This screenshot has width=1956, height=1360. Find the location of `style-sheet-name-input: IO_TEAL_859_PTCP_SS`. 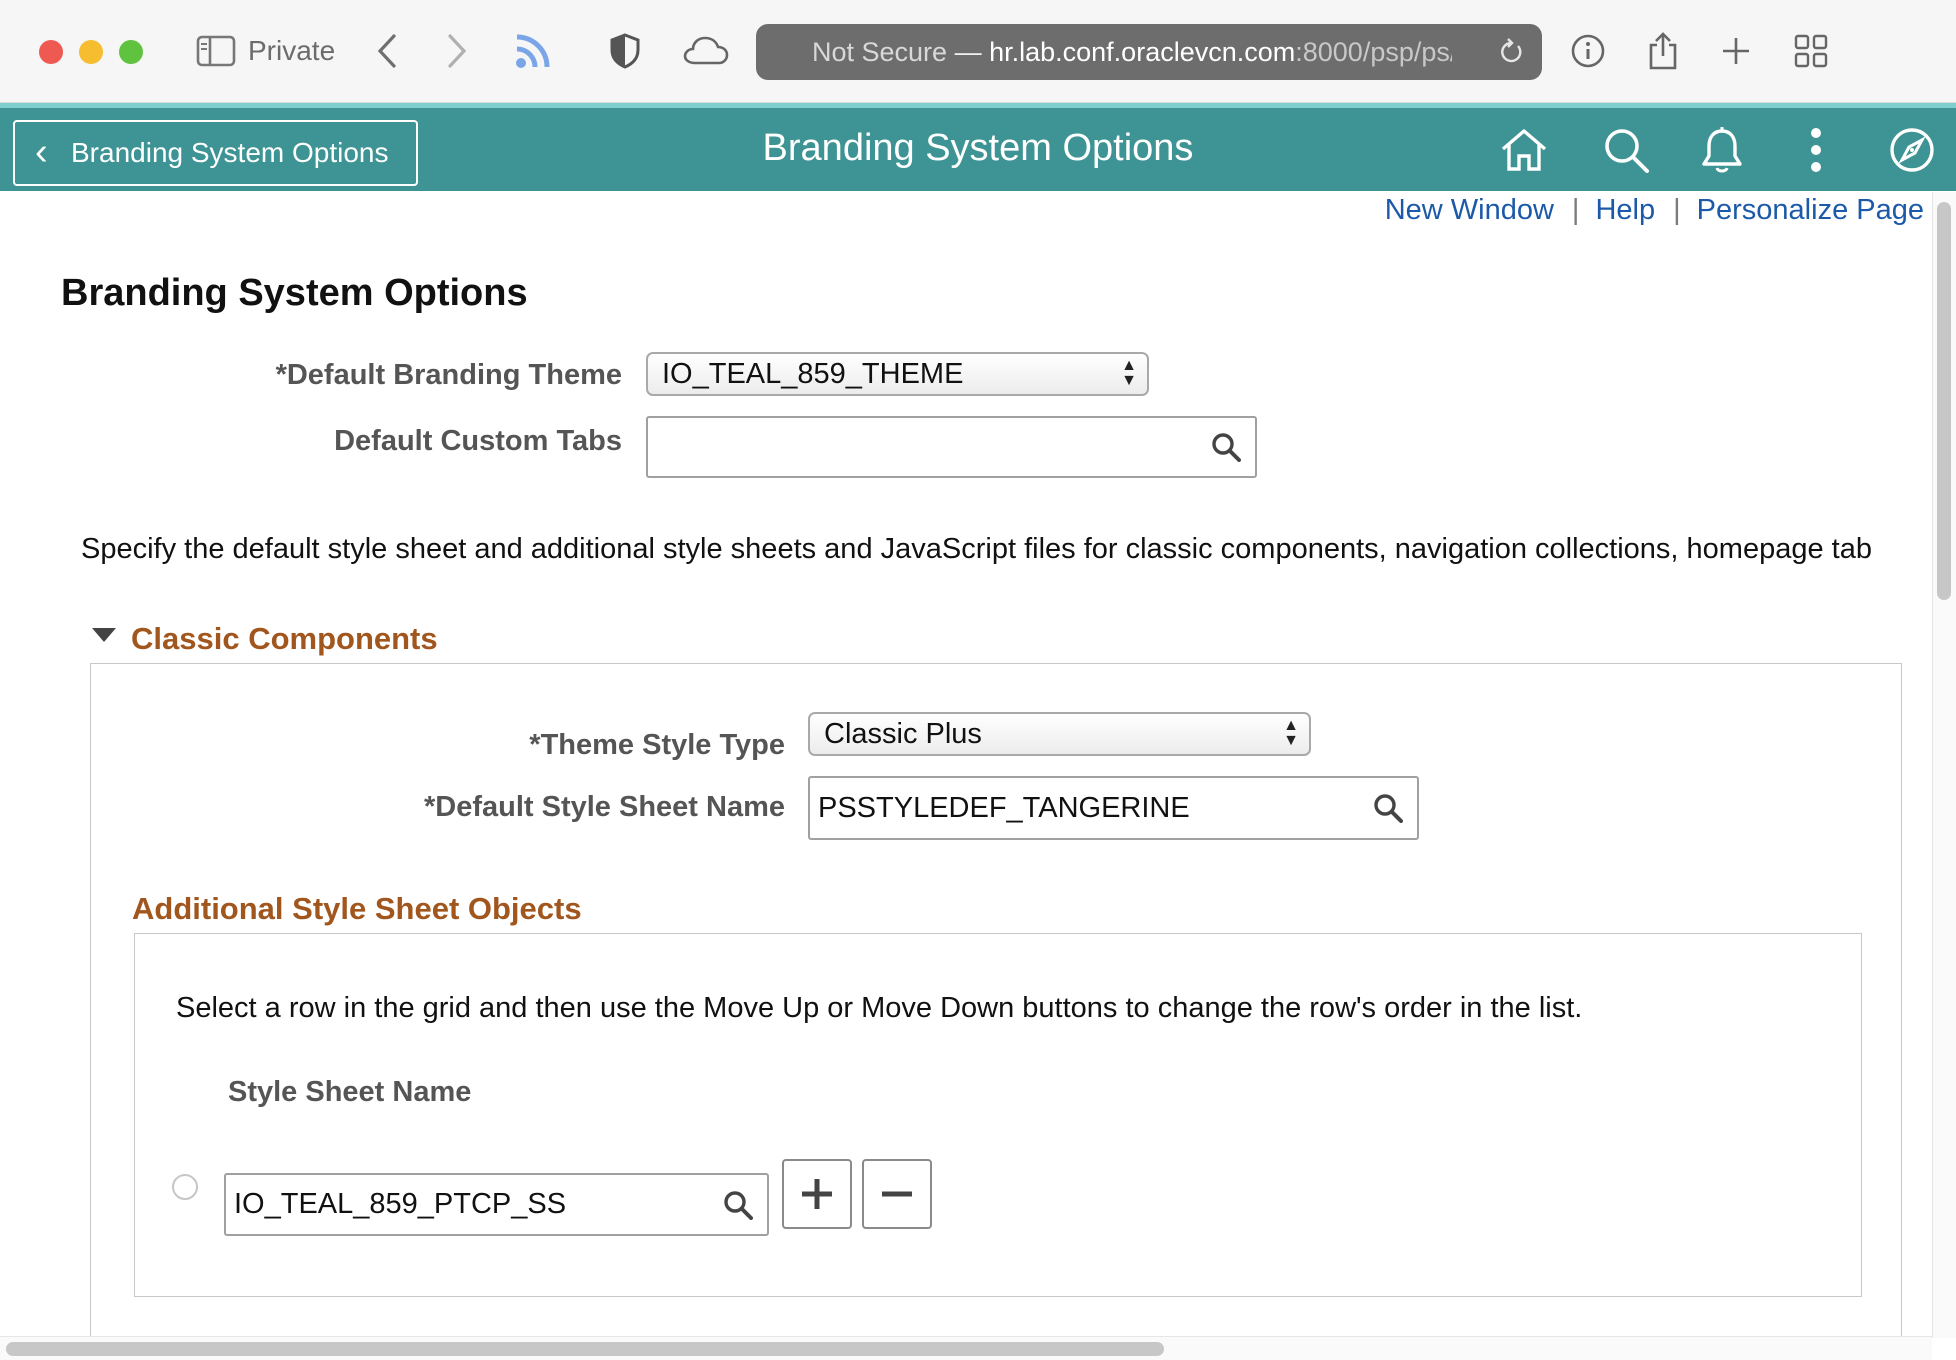

style-sheet-name-input: IO_TEAL_859_PTCP_SS is located at coordinates (496, 1204).